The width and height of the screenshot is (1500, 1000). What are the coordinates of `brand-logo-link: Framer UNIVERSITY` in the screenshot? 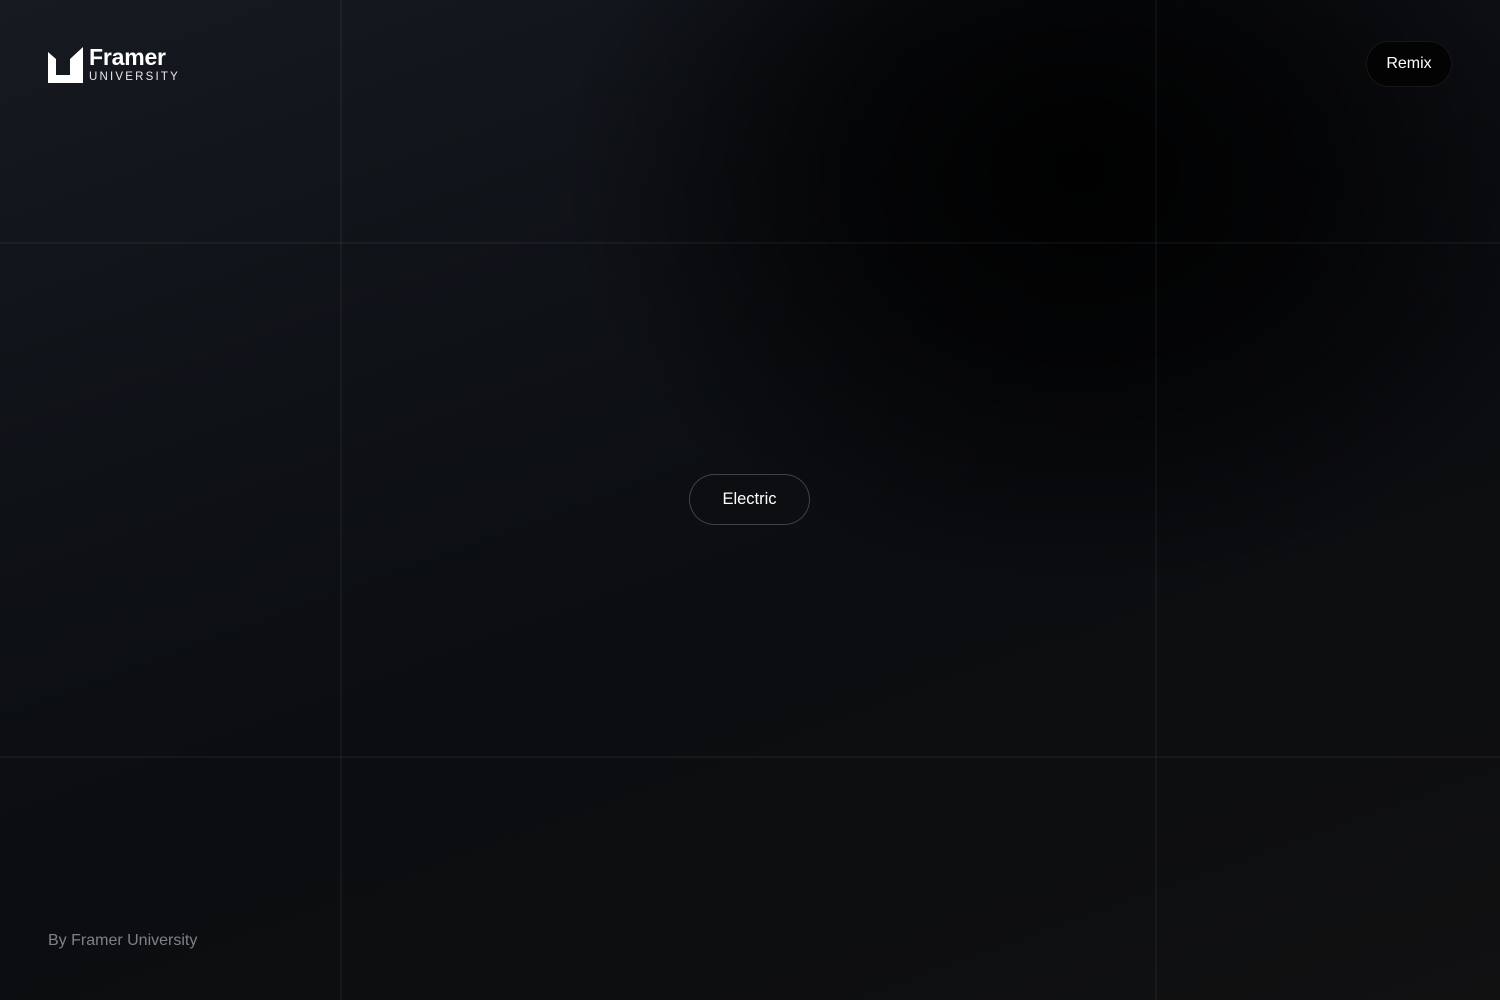 It's located at (114, 65).